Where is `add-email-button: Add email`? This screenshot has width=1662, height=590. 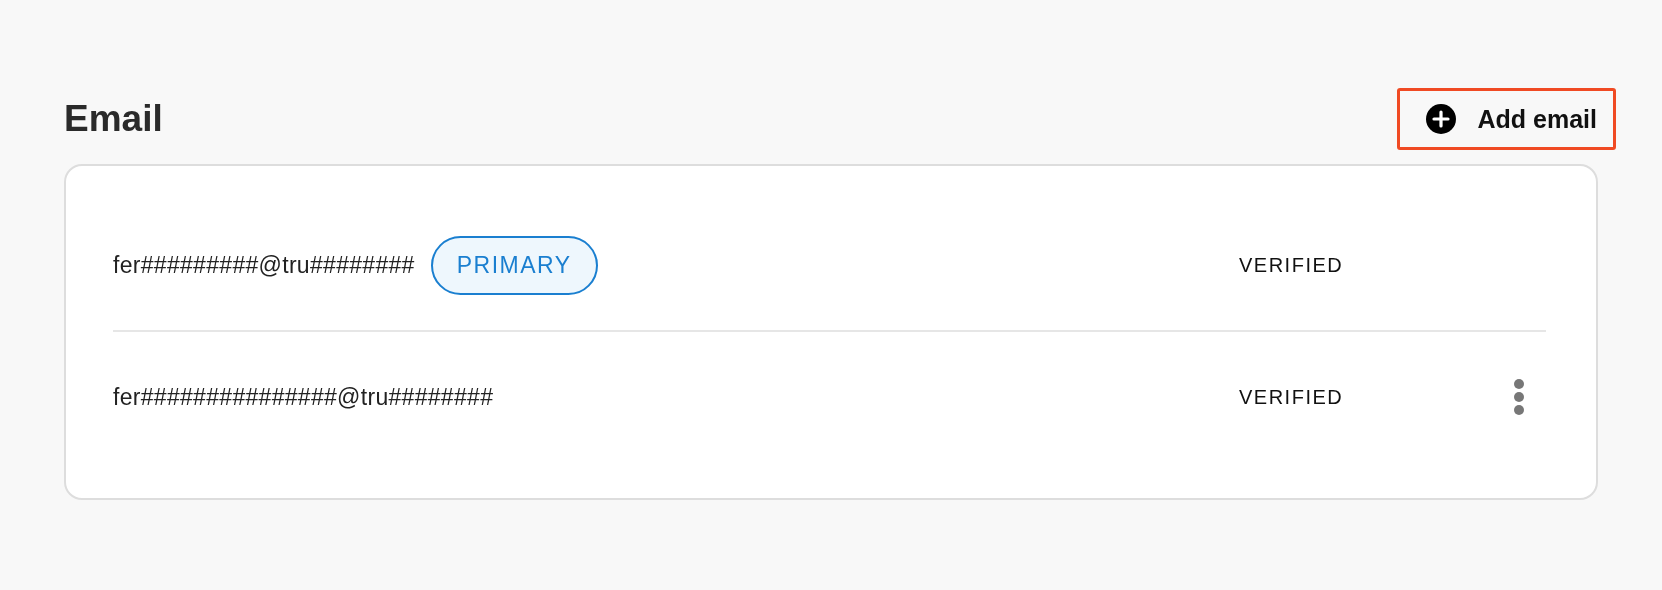
add-email-button: Add email is located at coordinates (1506, 119).